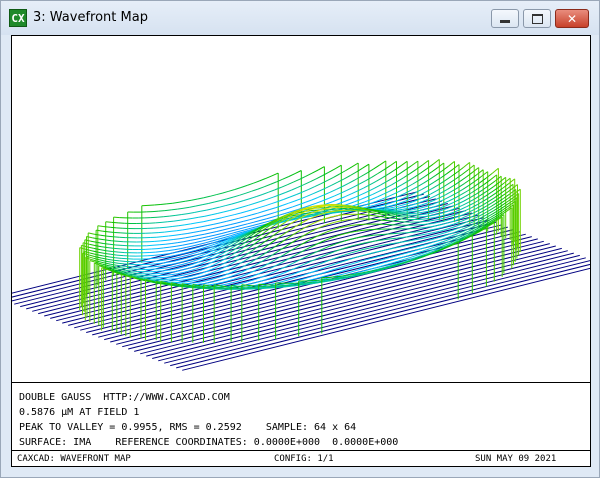  Describe the element at coordinates (90, 17) in the screenshot. I see `window-title: 3: Wavefront Map` at that location.